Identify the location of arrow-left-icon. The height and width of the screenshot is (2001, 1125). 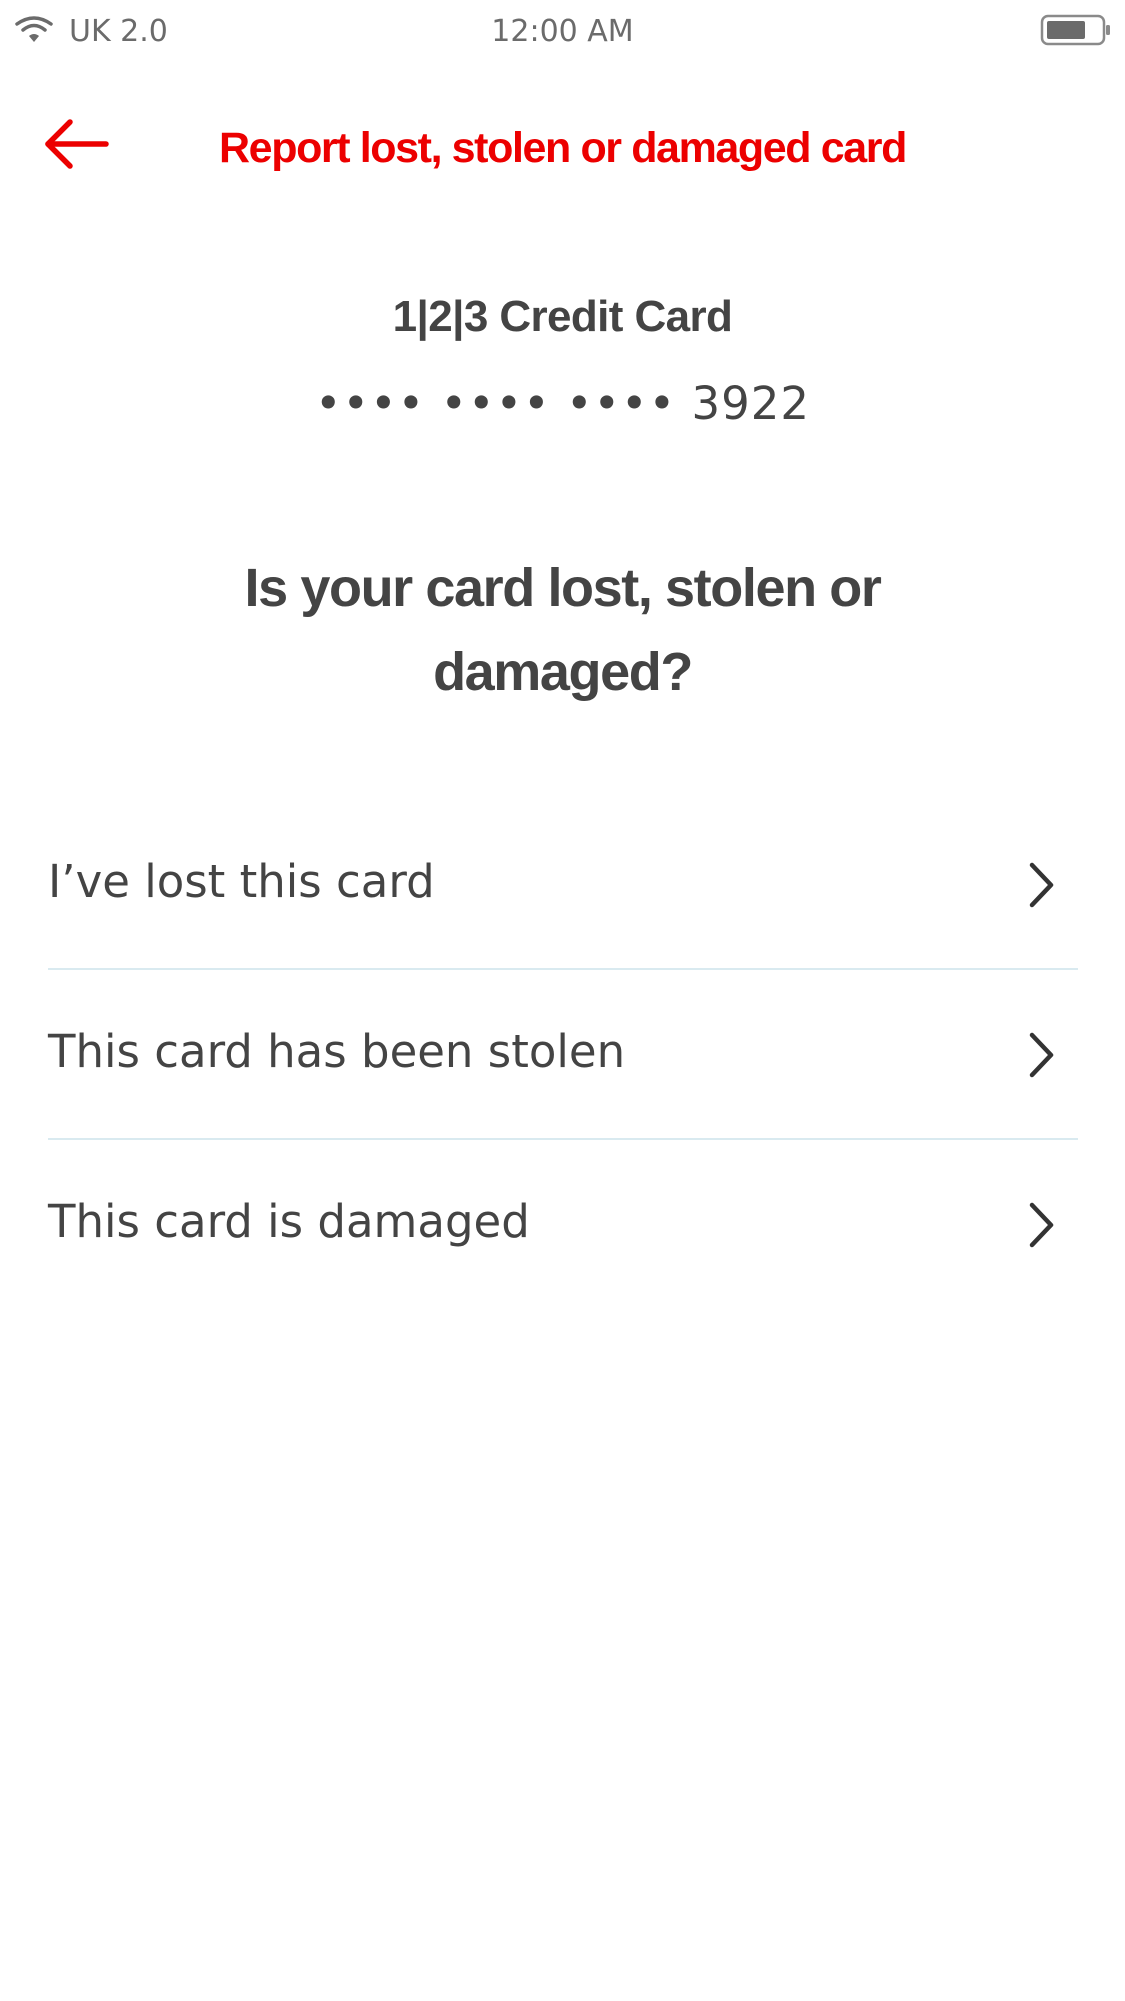
(76, 144).